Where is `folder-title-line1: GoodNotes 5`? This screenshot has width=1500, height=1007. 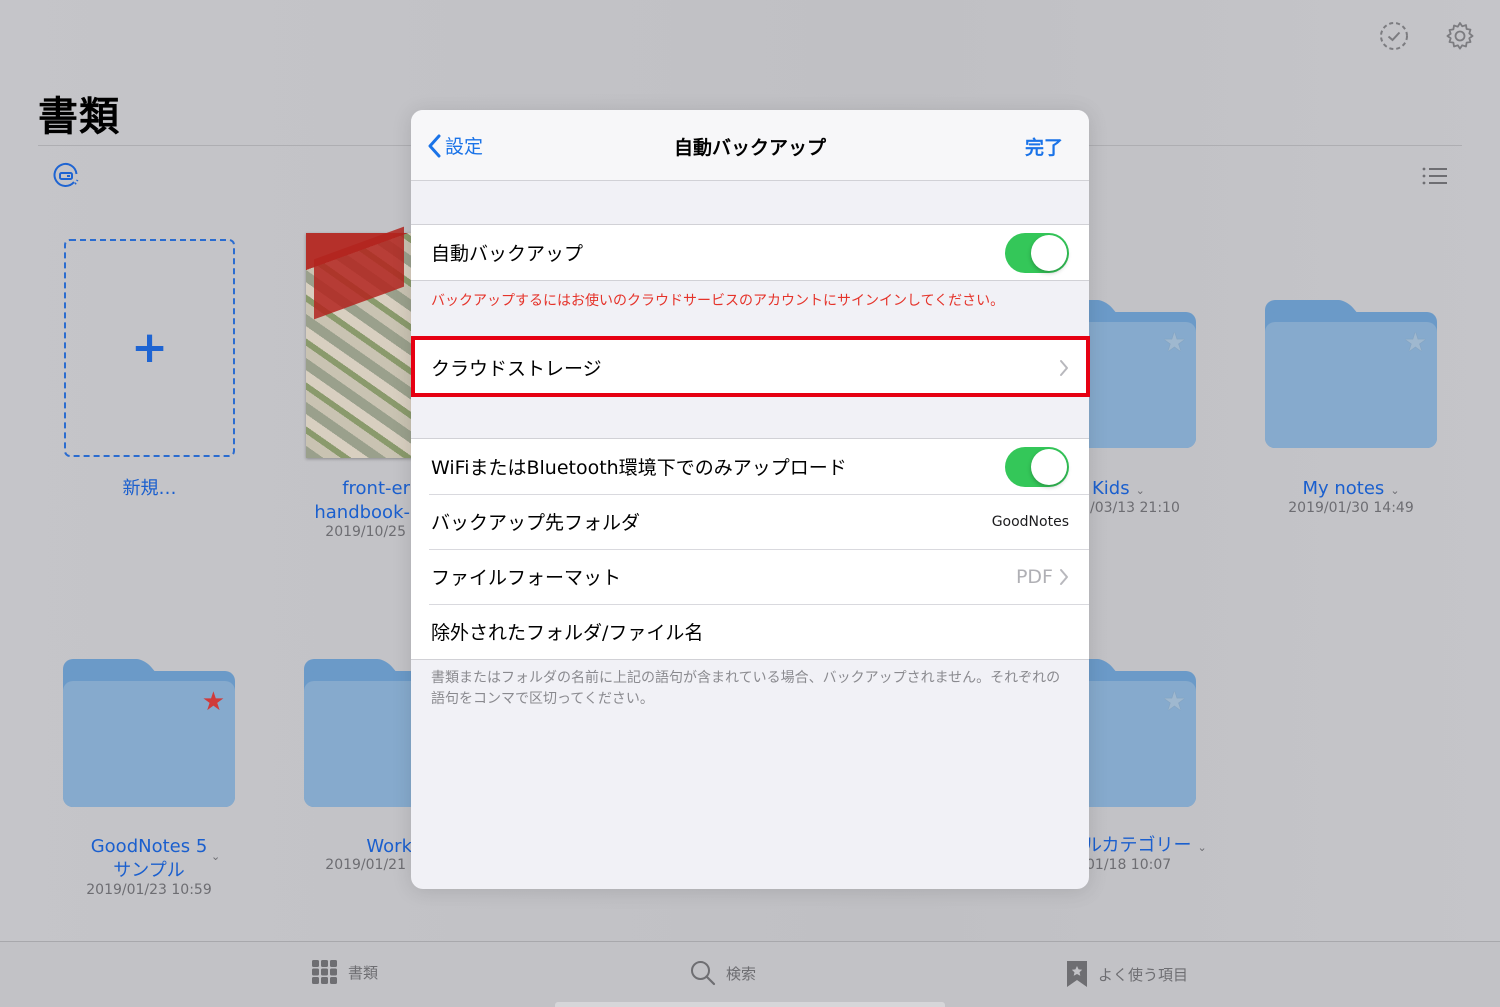
folder-title-line1: GoodNotes 5 is located at coordinates (149, 847).